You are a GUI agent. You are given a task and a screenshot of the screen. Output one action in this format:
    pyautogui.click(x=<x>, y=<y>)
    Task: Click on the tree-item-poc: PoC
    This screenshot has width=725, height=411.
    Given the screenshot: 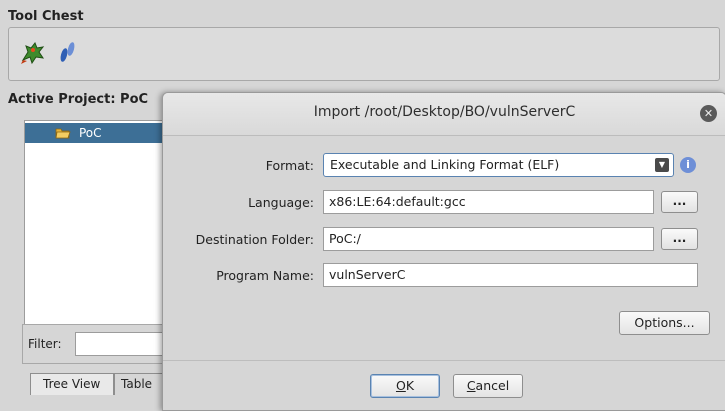 What is the action you would take?
    pyautogui.click(x=99, y=133)
    